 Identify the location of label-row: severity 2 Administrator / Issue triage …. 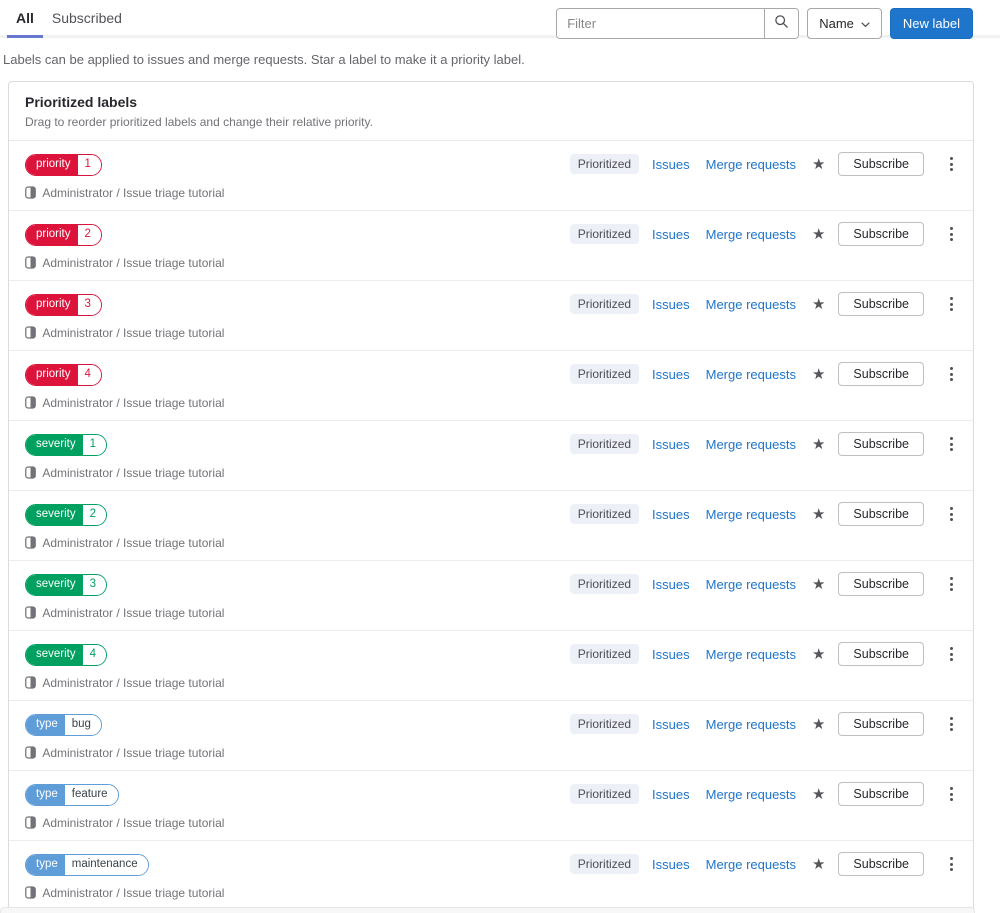
(491, 526).